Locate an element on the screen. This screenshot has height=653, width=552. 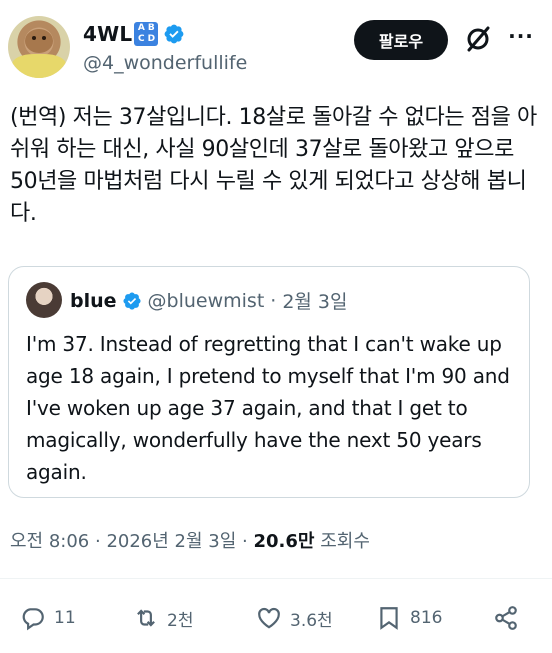
like-button: 3.6천 is located at coordinates (294, 618).